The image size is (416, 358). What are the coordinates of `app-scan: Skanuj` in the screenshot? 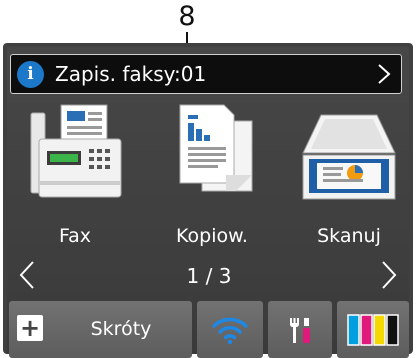 It's located at (349, 176).